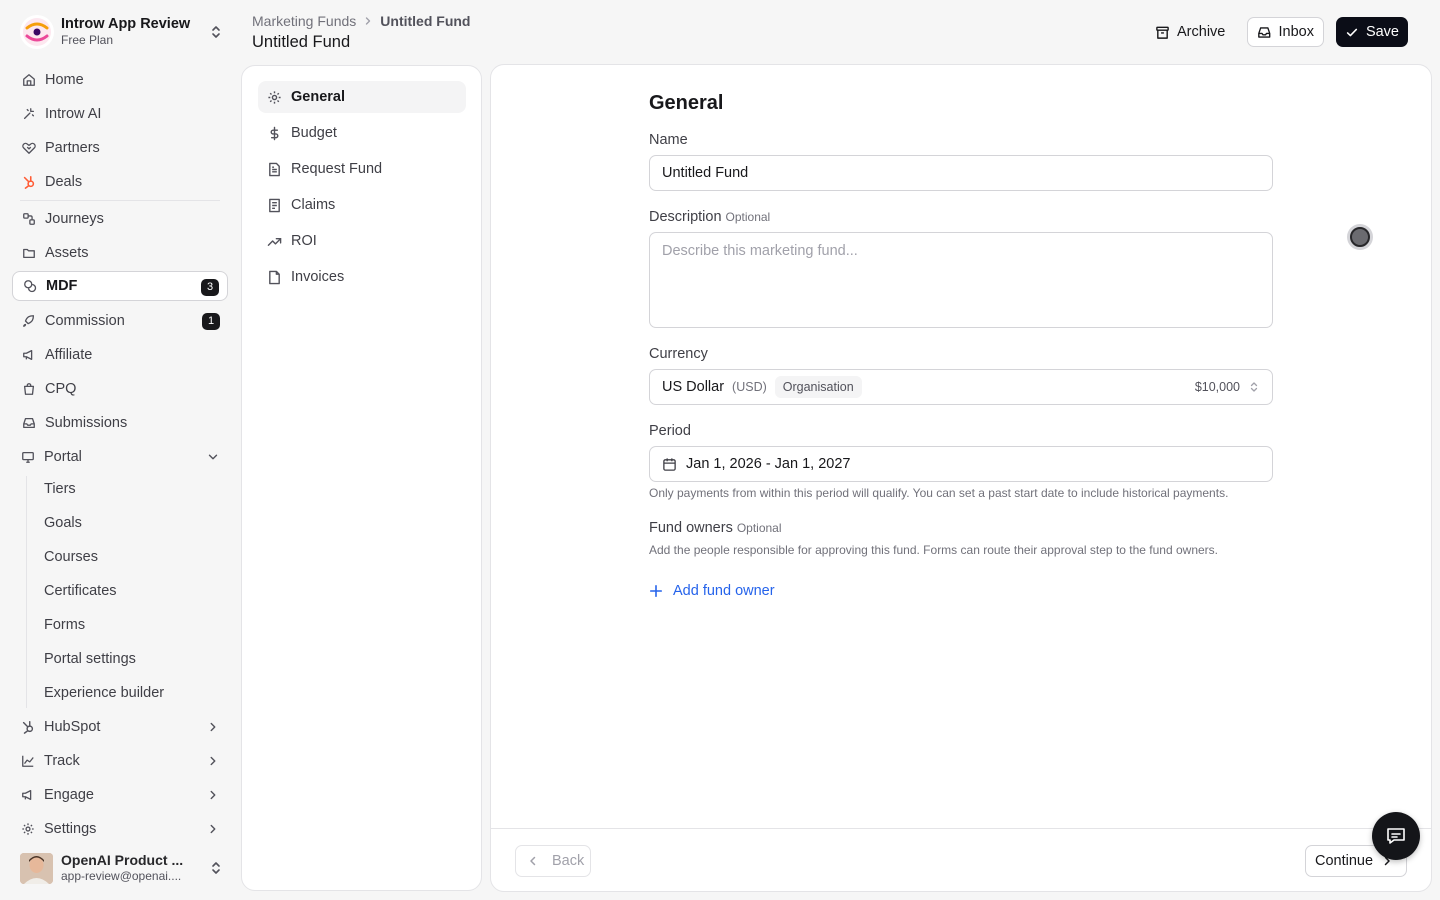 The height and width of the screenshot is (900, 1440). I want to click on sidebar-subitem-goals: Goals, so click(63, 523).